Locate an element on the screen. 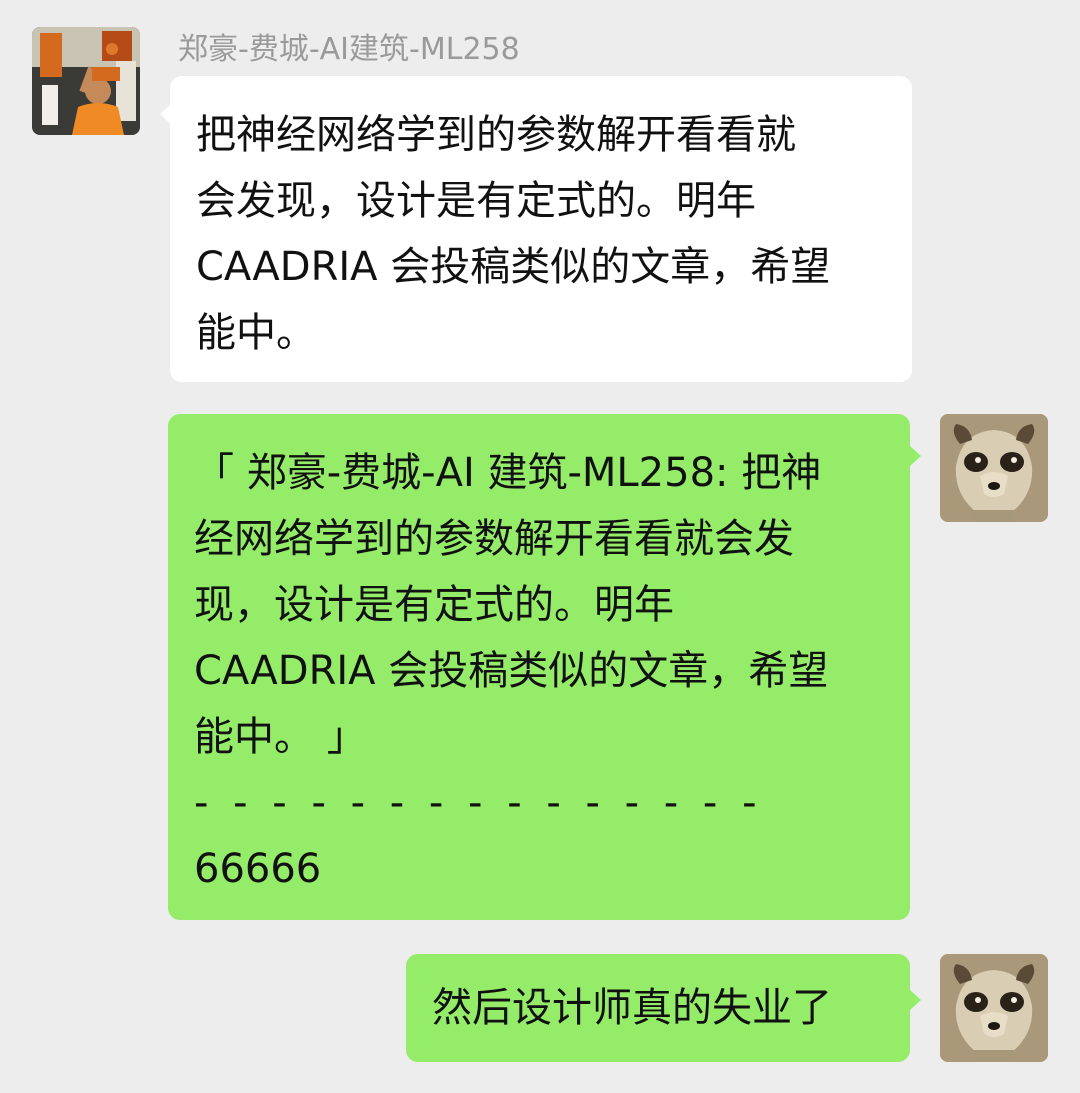 This screenshot has height=1093, width=1080. sender-avatar is located at coordinates (86, 81).